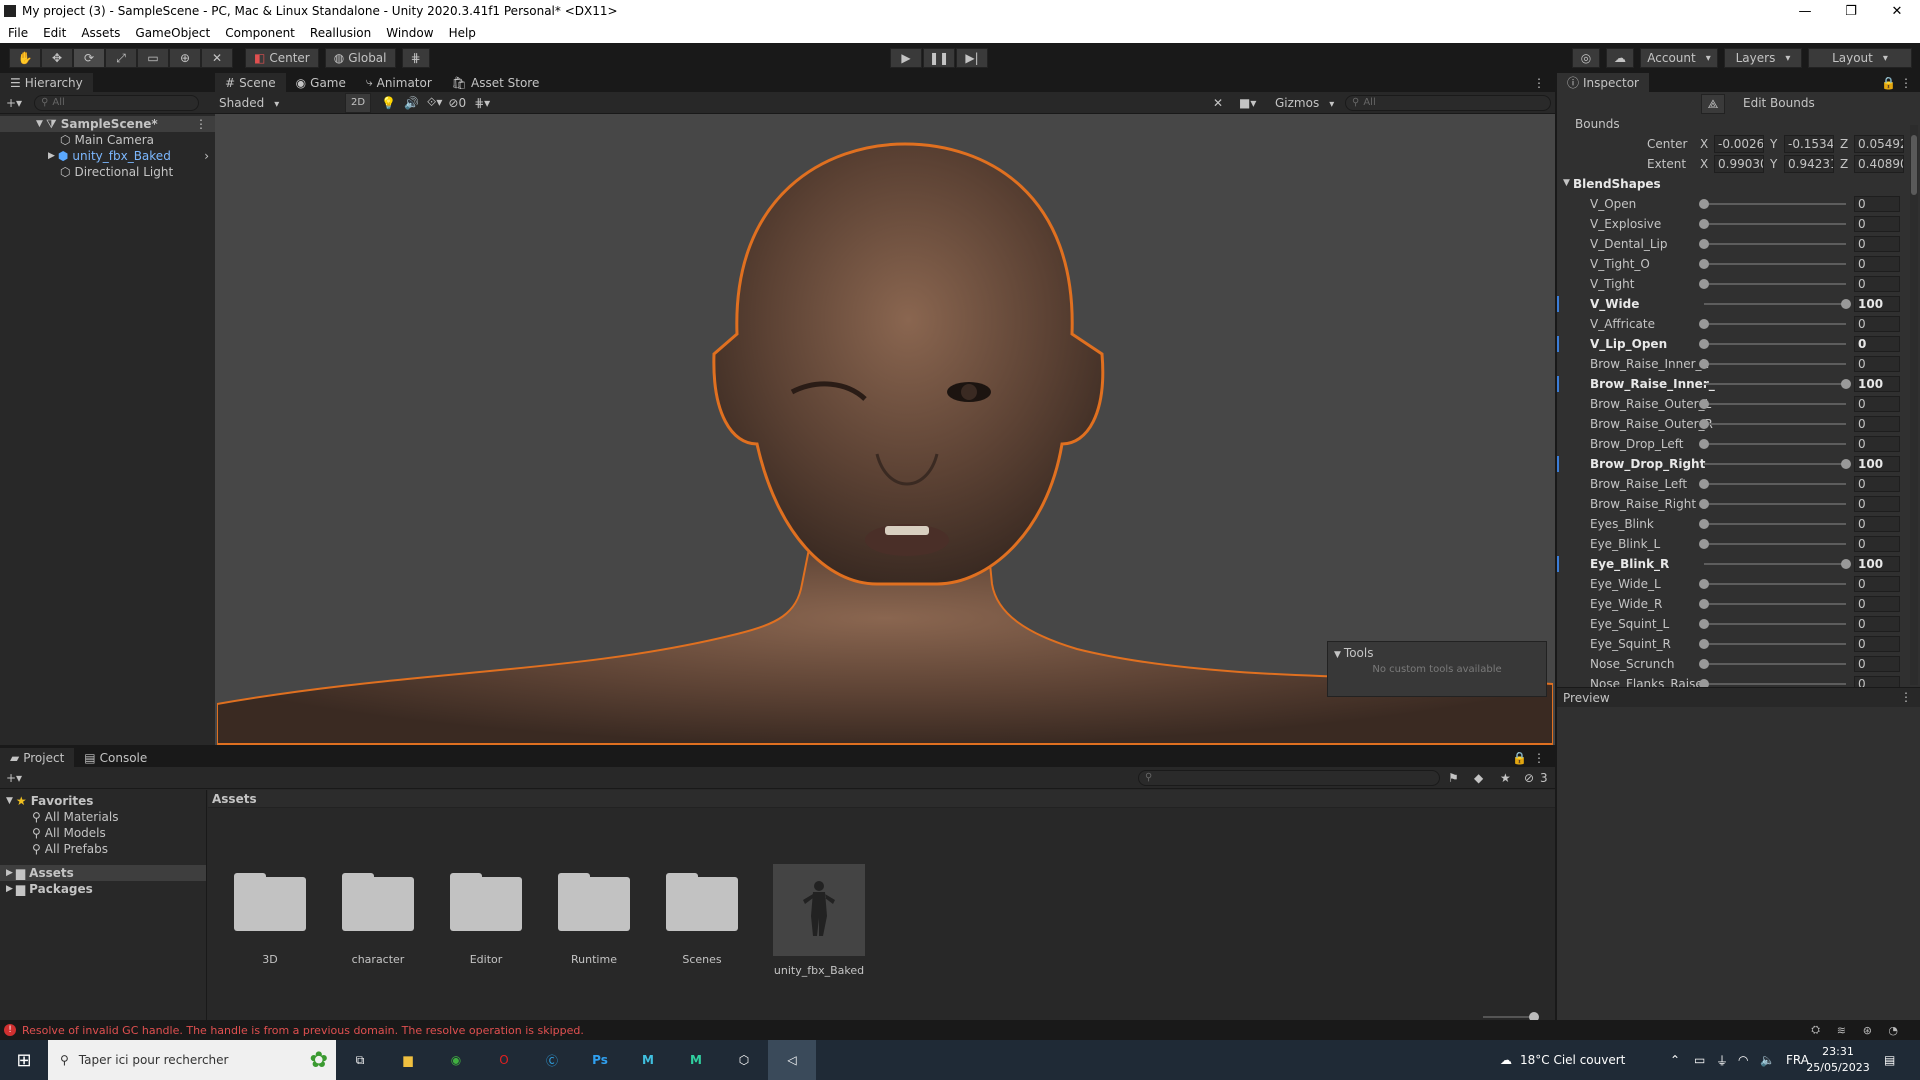 The width and height of the screenshot is (1920, 1080). I want to click on tree-item-assets: ▶ ▆ Assets, so click(103, 873).